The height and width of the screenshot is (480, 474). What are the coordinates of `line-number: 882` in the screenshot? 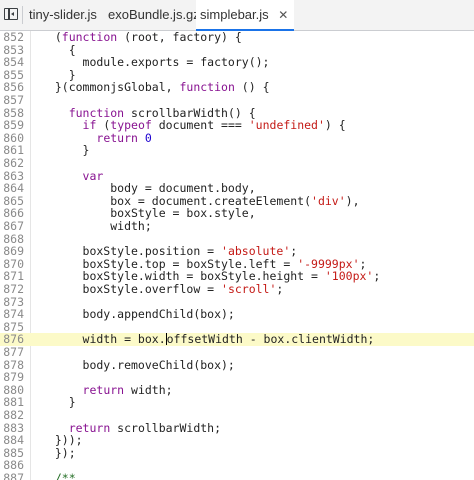 It's located at (13, 415).